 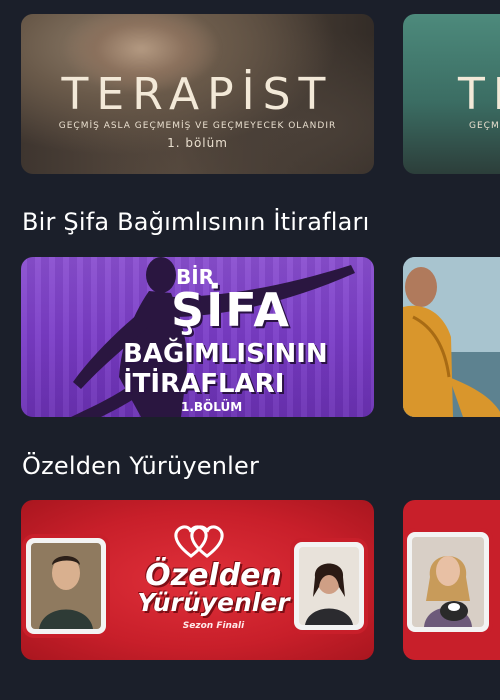 What do you see at coordinates (199, 541) in the screenshot?
I see `hearts-logo-icon` at bounding box center [199, 541].